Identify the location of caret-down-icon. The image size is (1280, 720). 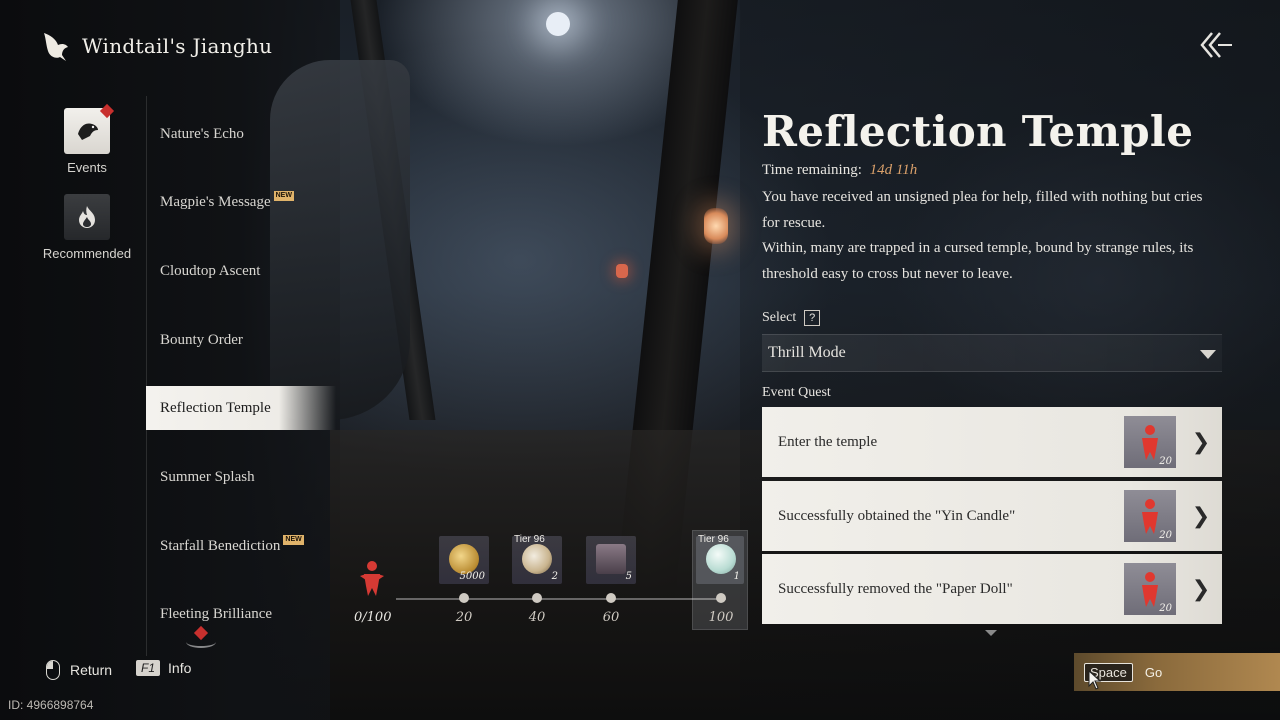
(1208, 354).